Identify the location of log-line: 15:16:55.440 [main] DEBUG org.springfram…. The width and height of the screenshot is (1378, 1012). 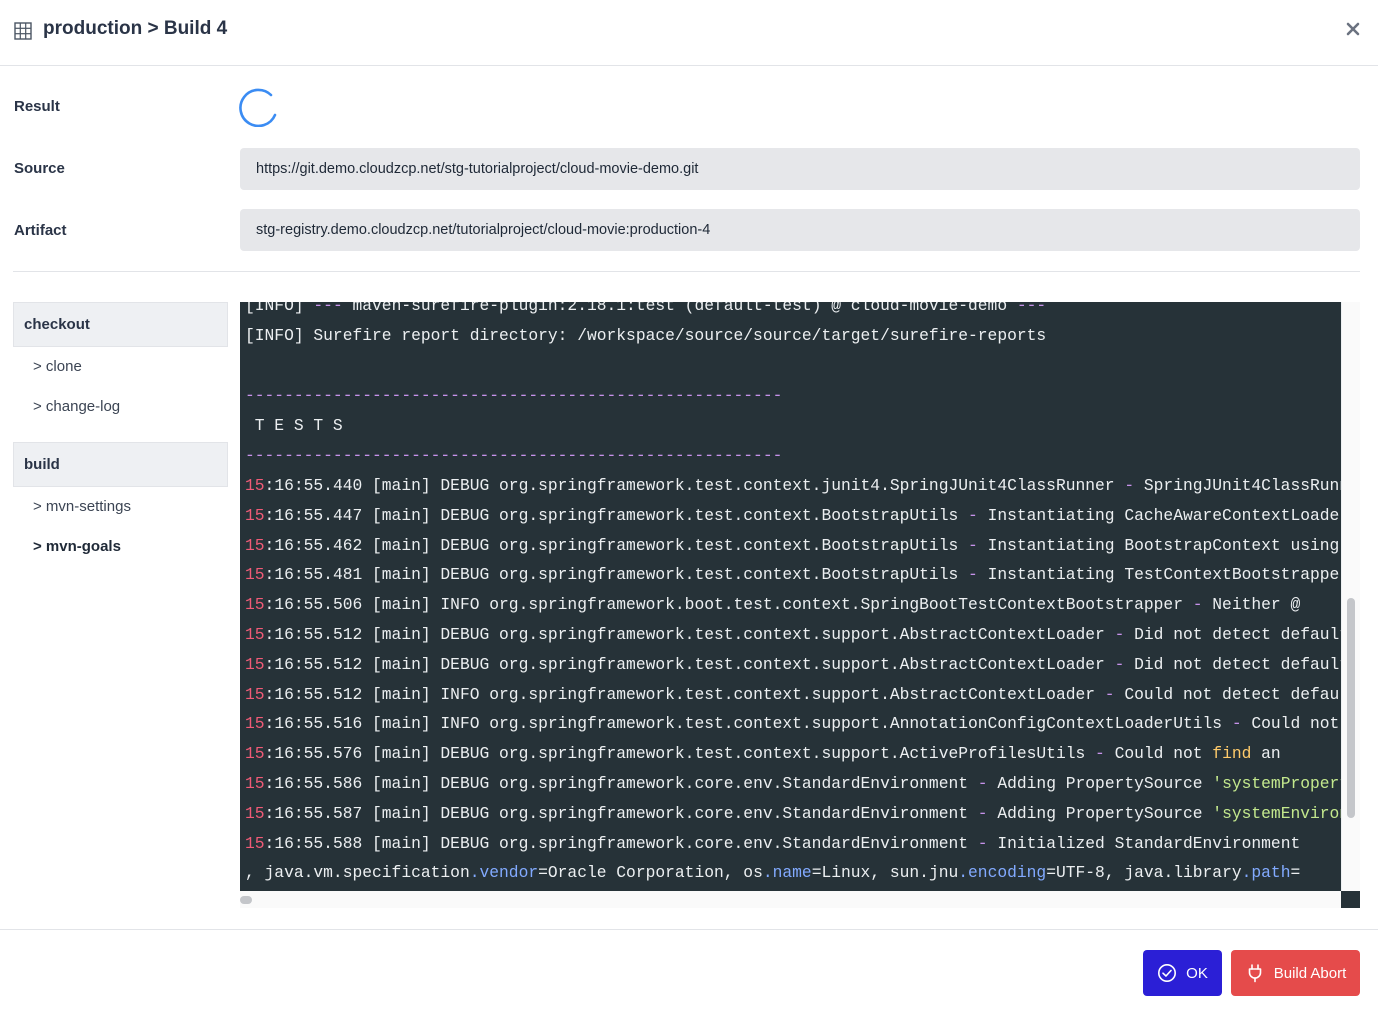
(793, 490).